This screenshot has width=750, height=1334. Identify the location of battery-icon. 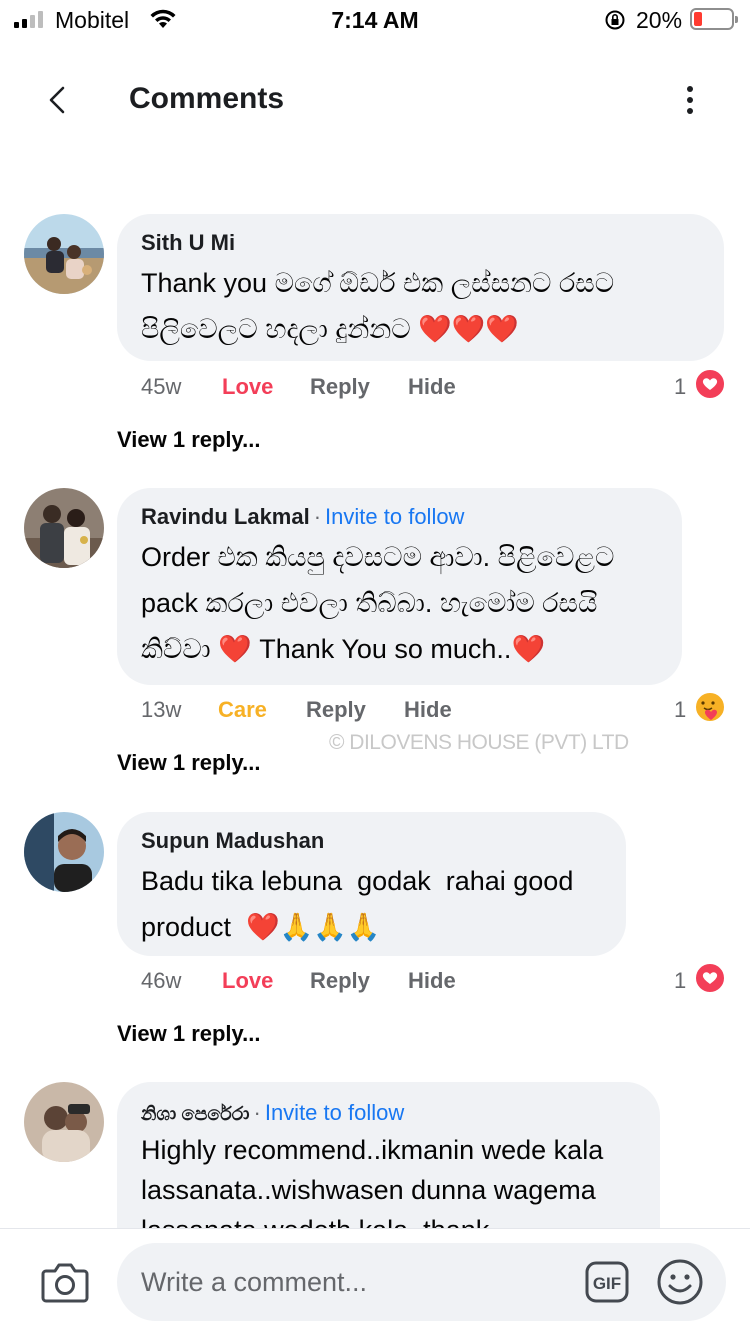
(714, 19).